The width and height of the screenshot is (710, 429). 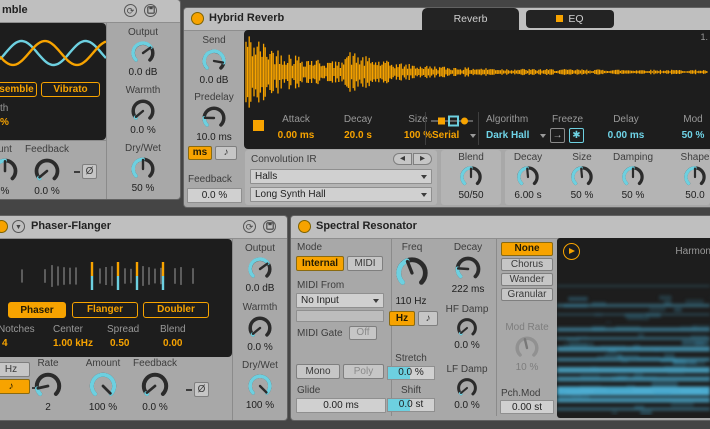 What do you see at coordinates (200, 153) in the screenshot?
I see `predelay-ms-button: ms` at bounding box center [200, 153].